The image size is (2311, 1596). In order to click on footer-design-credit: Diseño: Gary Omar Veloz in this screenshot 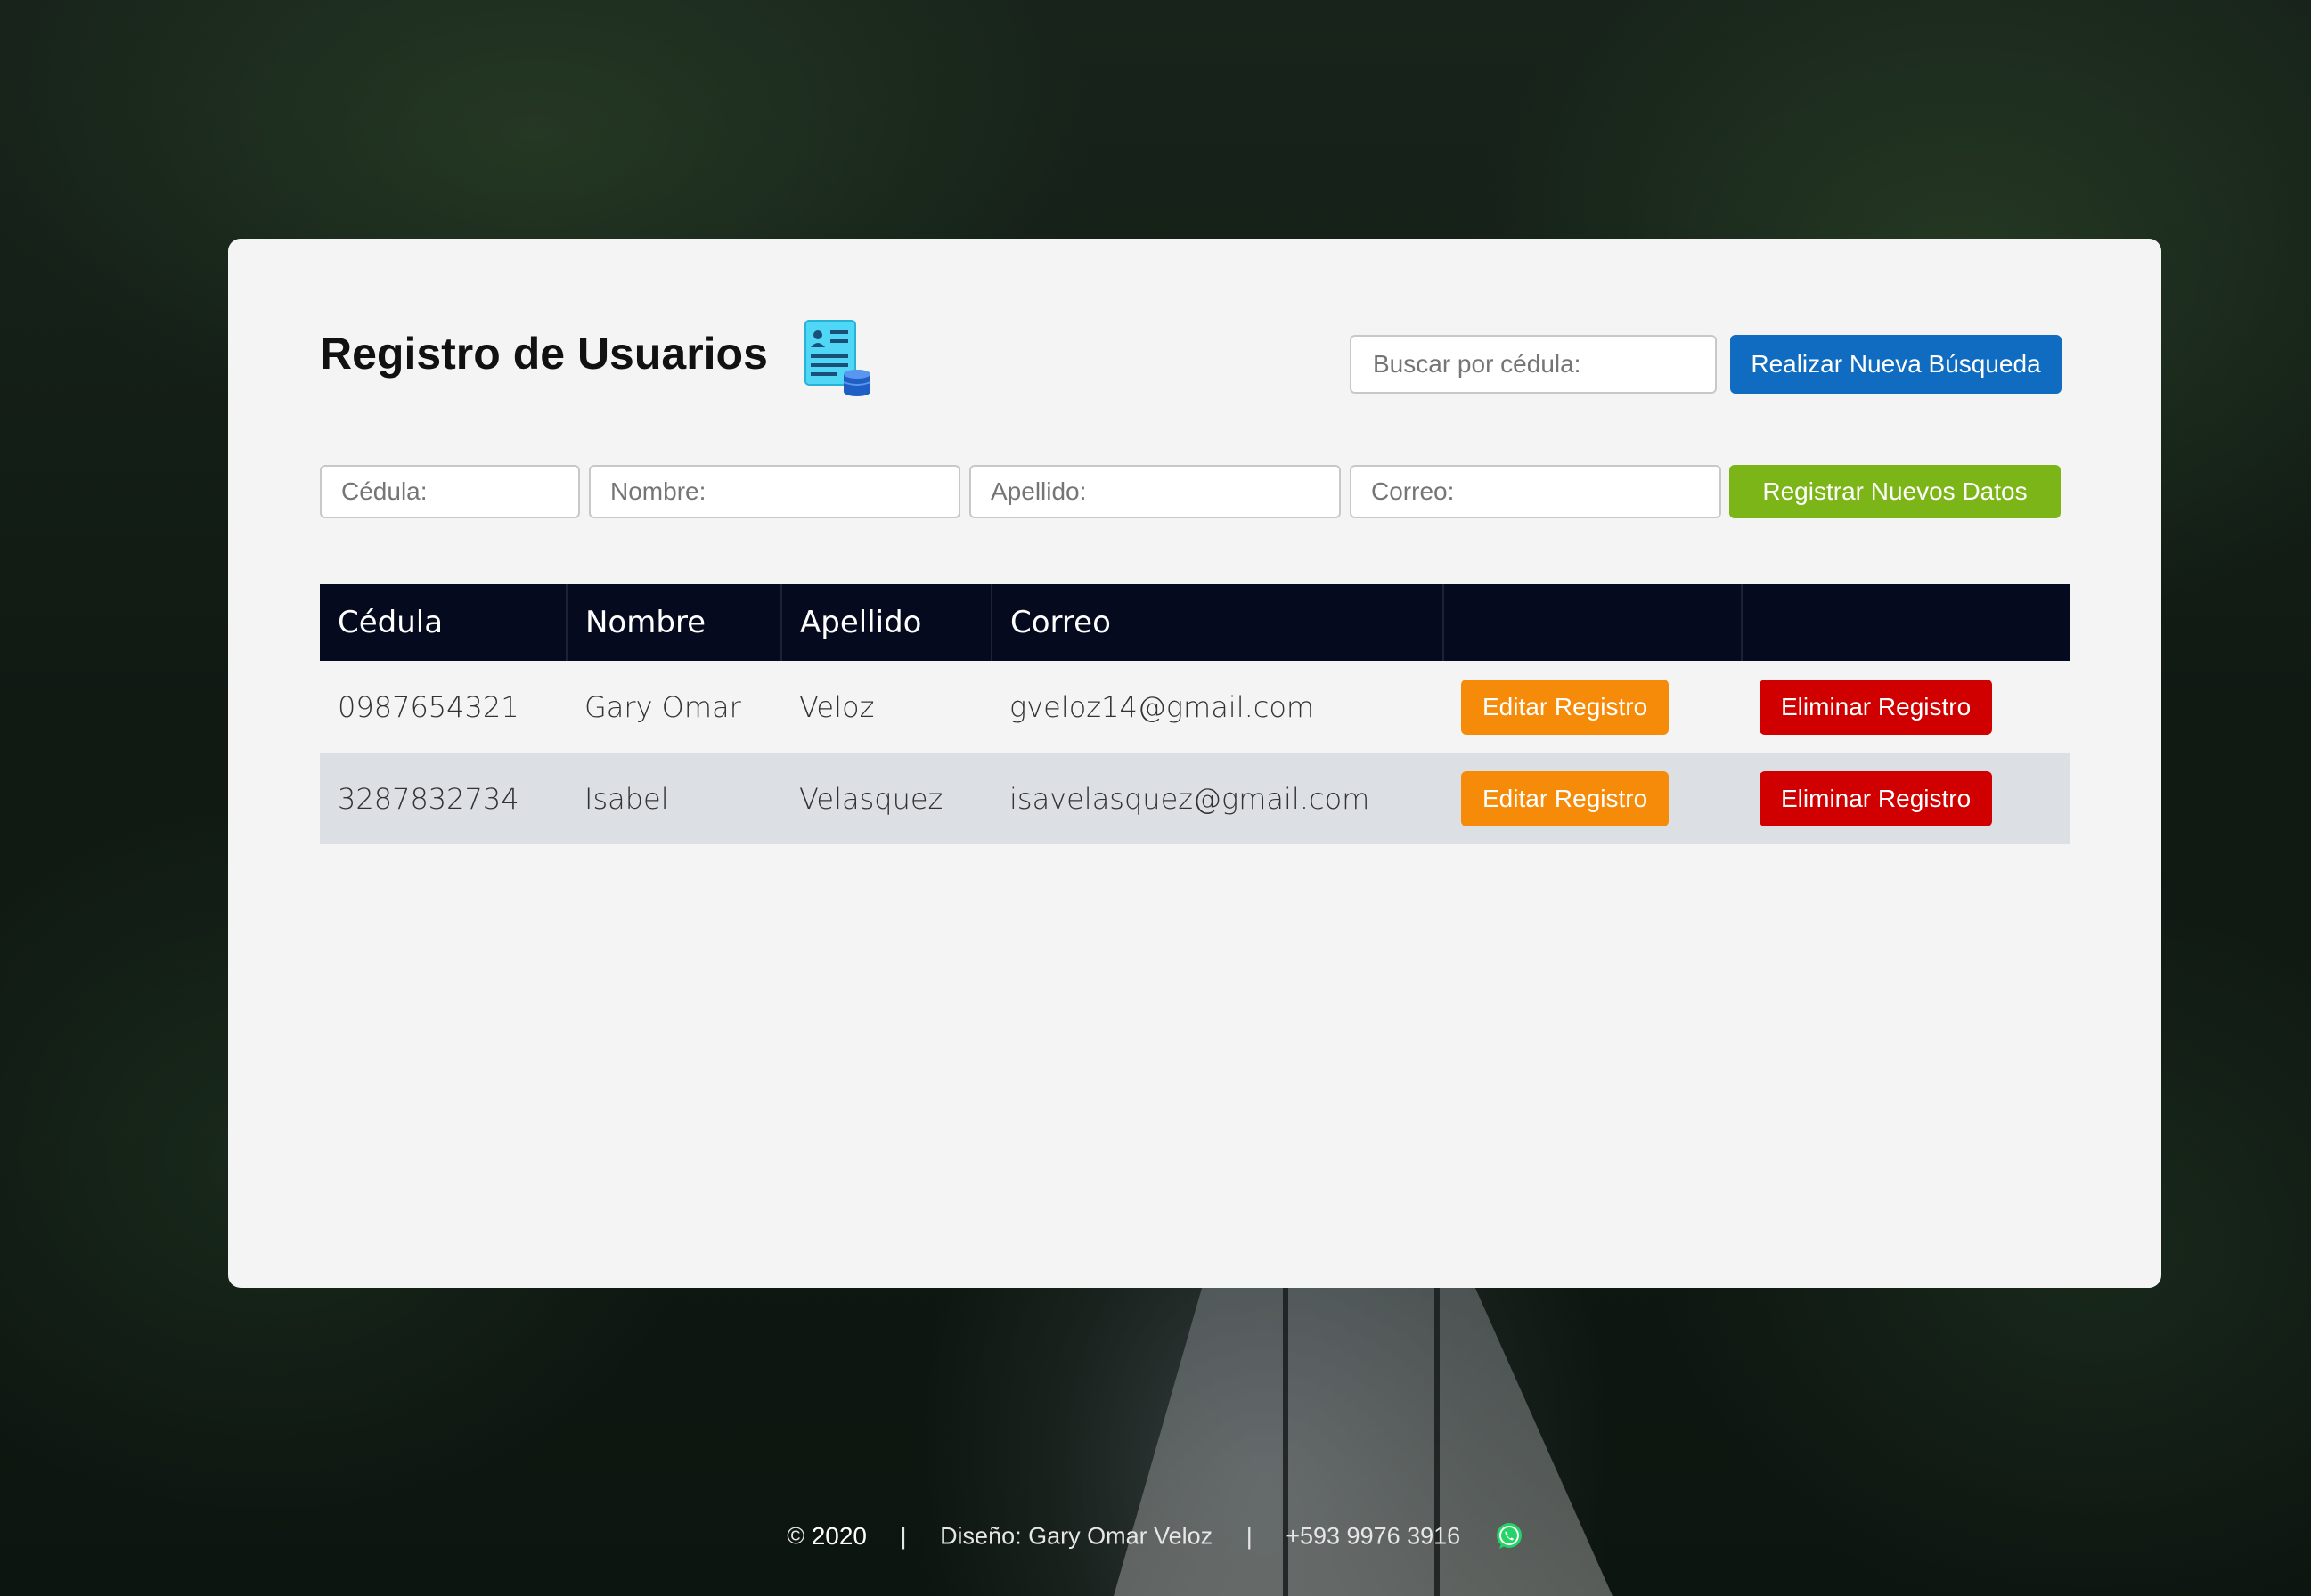, I will do `click(1076, 1536)`.